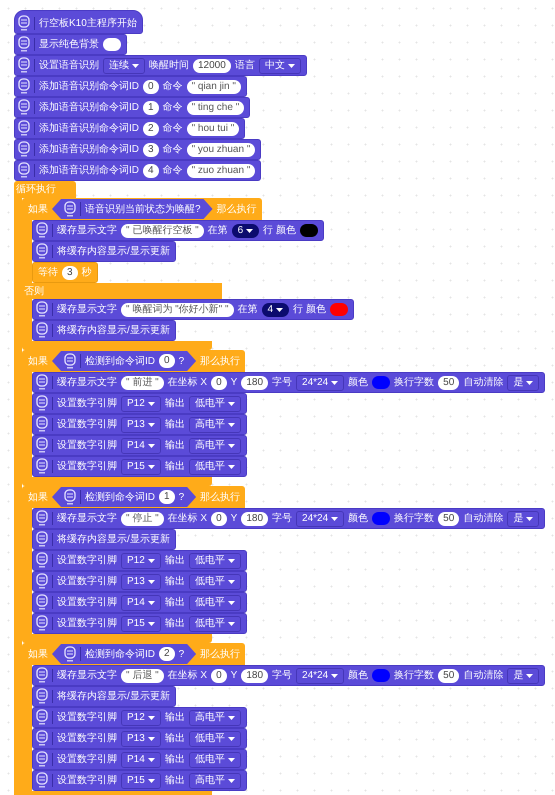  What do you see at coordinates (160, 65) in the screenshot?
I see `command-block: 设置语音识别 连续 唤醒时间 12000 语言 中文` at bounding box center [160, 65].